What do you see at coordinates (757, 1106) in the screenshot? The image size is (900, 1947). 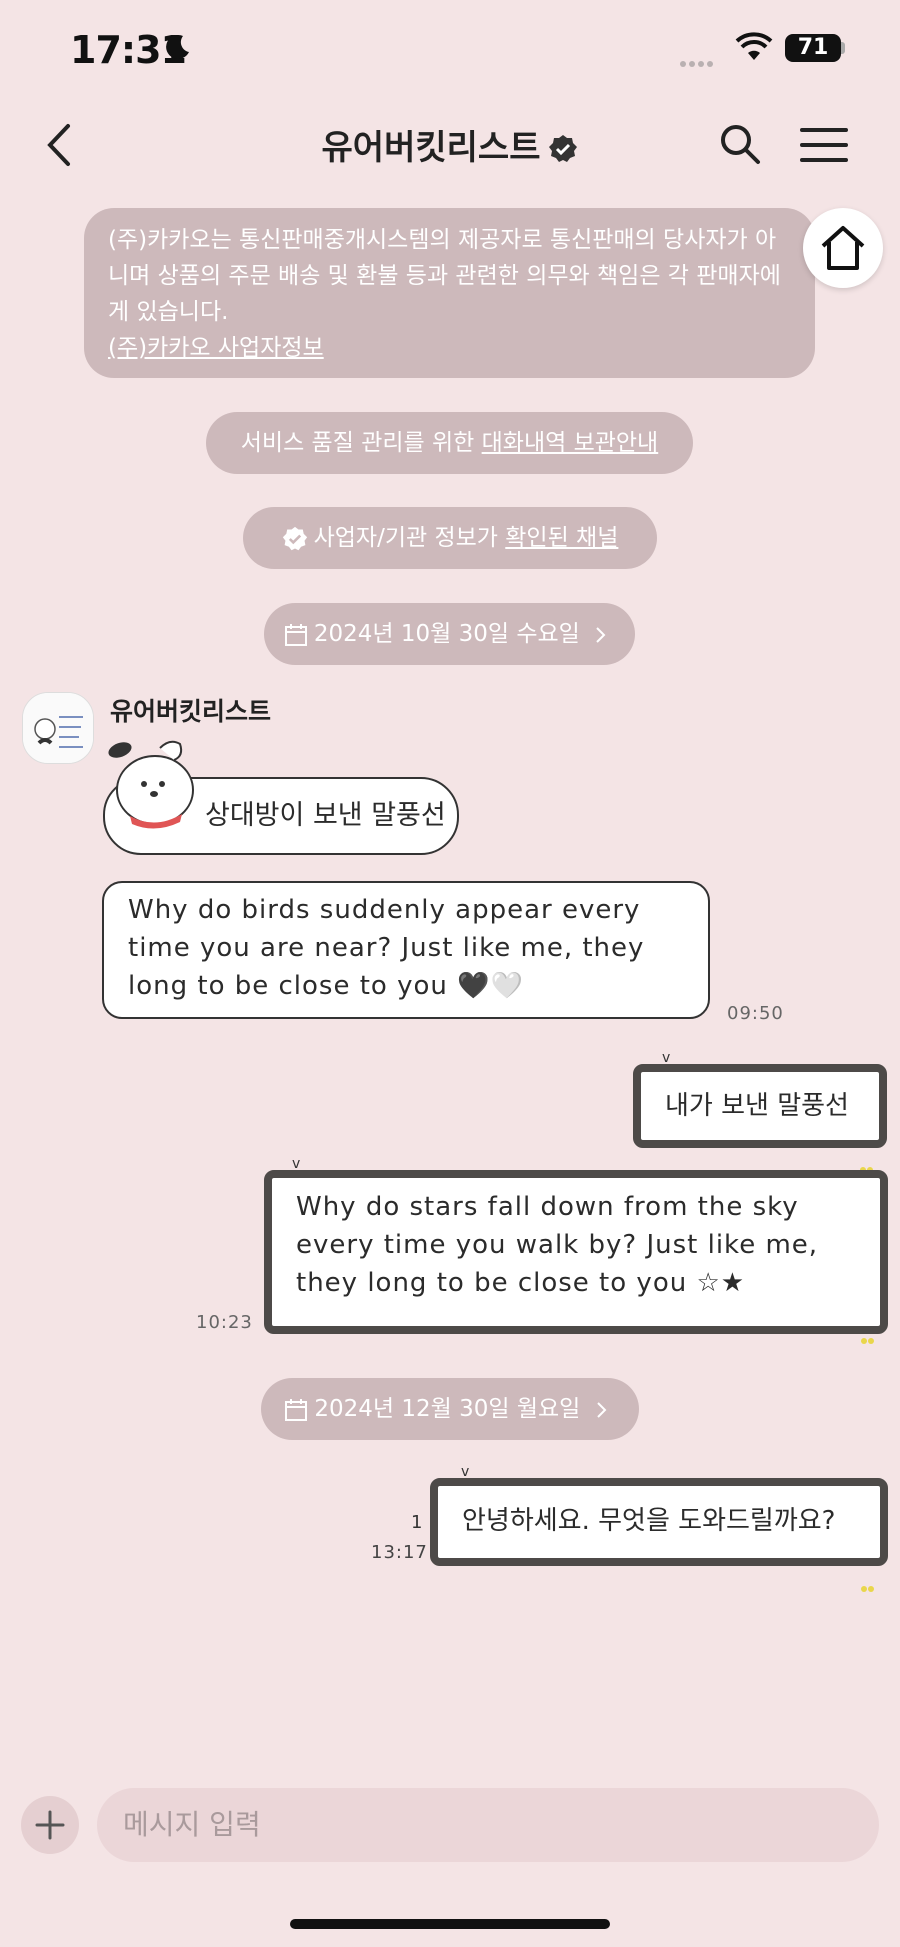 I see `message-text: 내가 보낸 말풍선` at bounding box center [757, 1106].